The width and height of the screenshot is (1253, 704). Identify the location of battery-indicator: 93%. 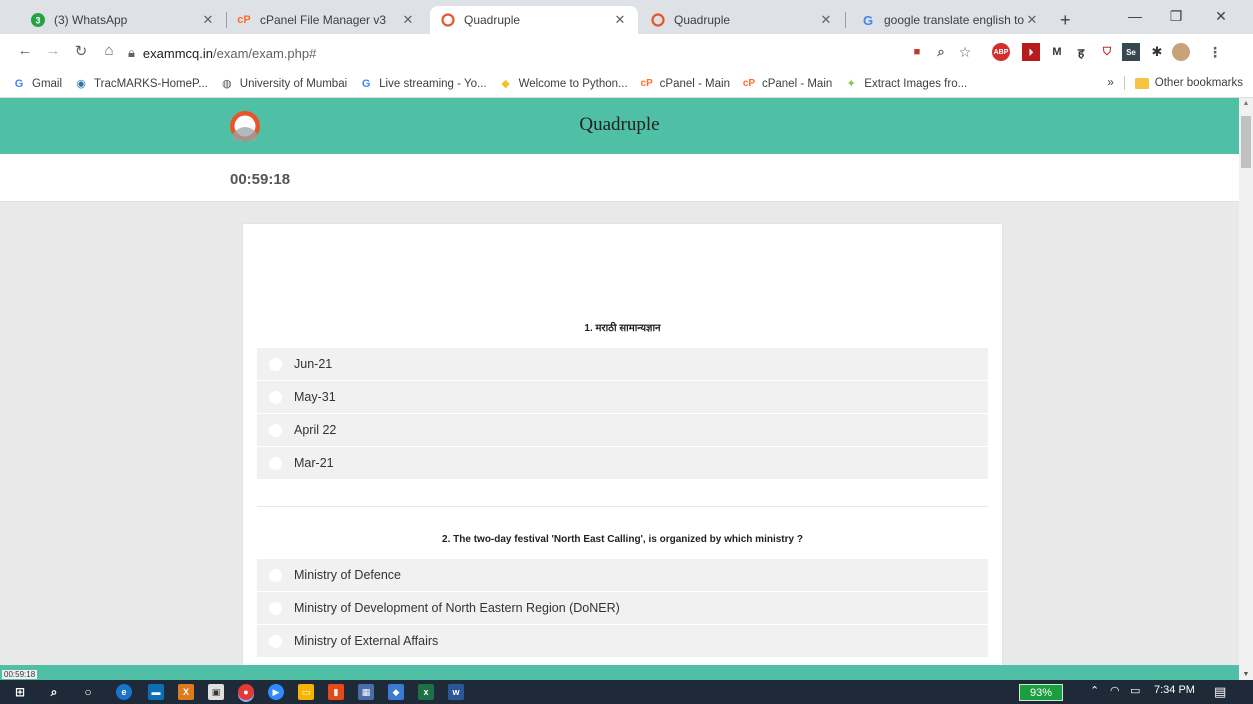
(1041, 692).